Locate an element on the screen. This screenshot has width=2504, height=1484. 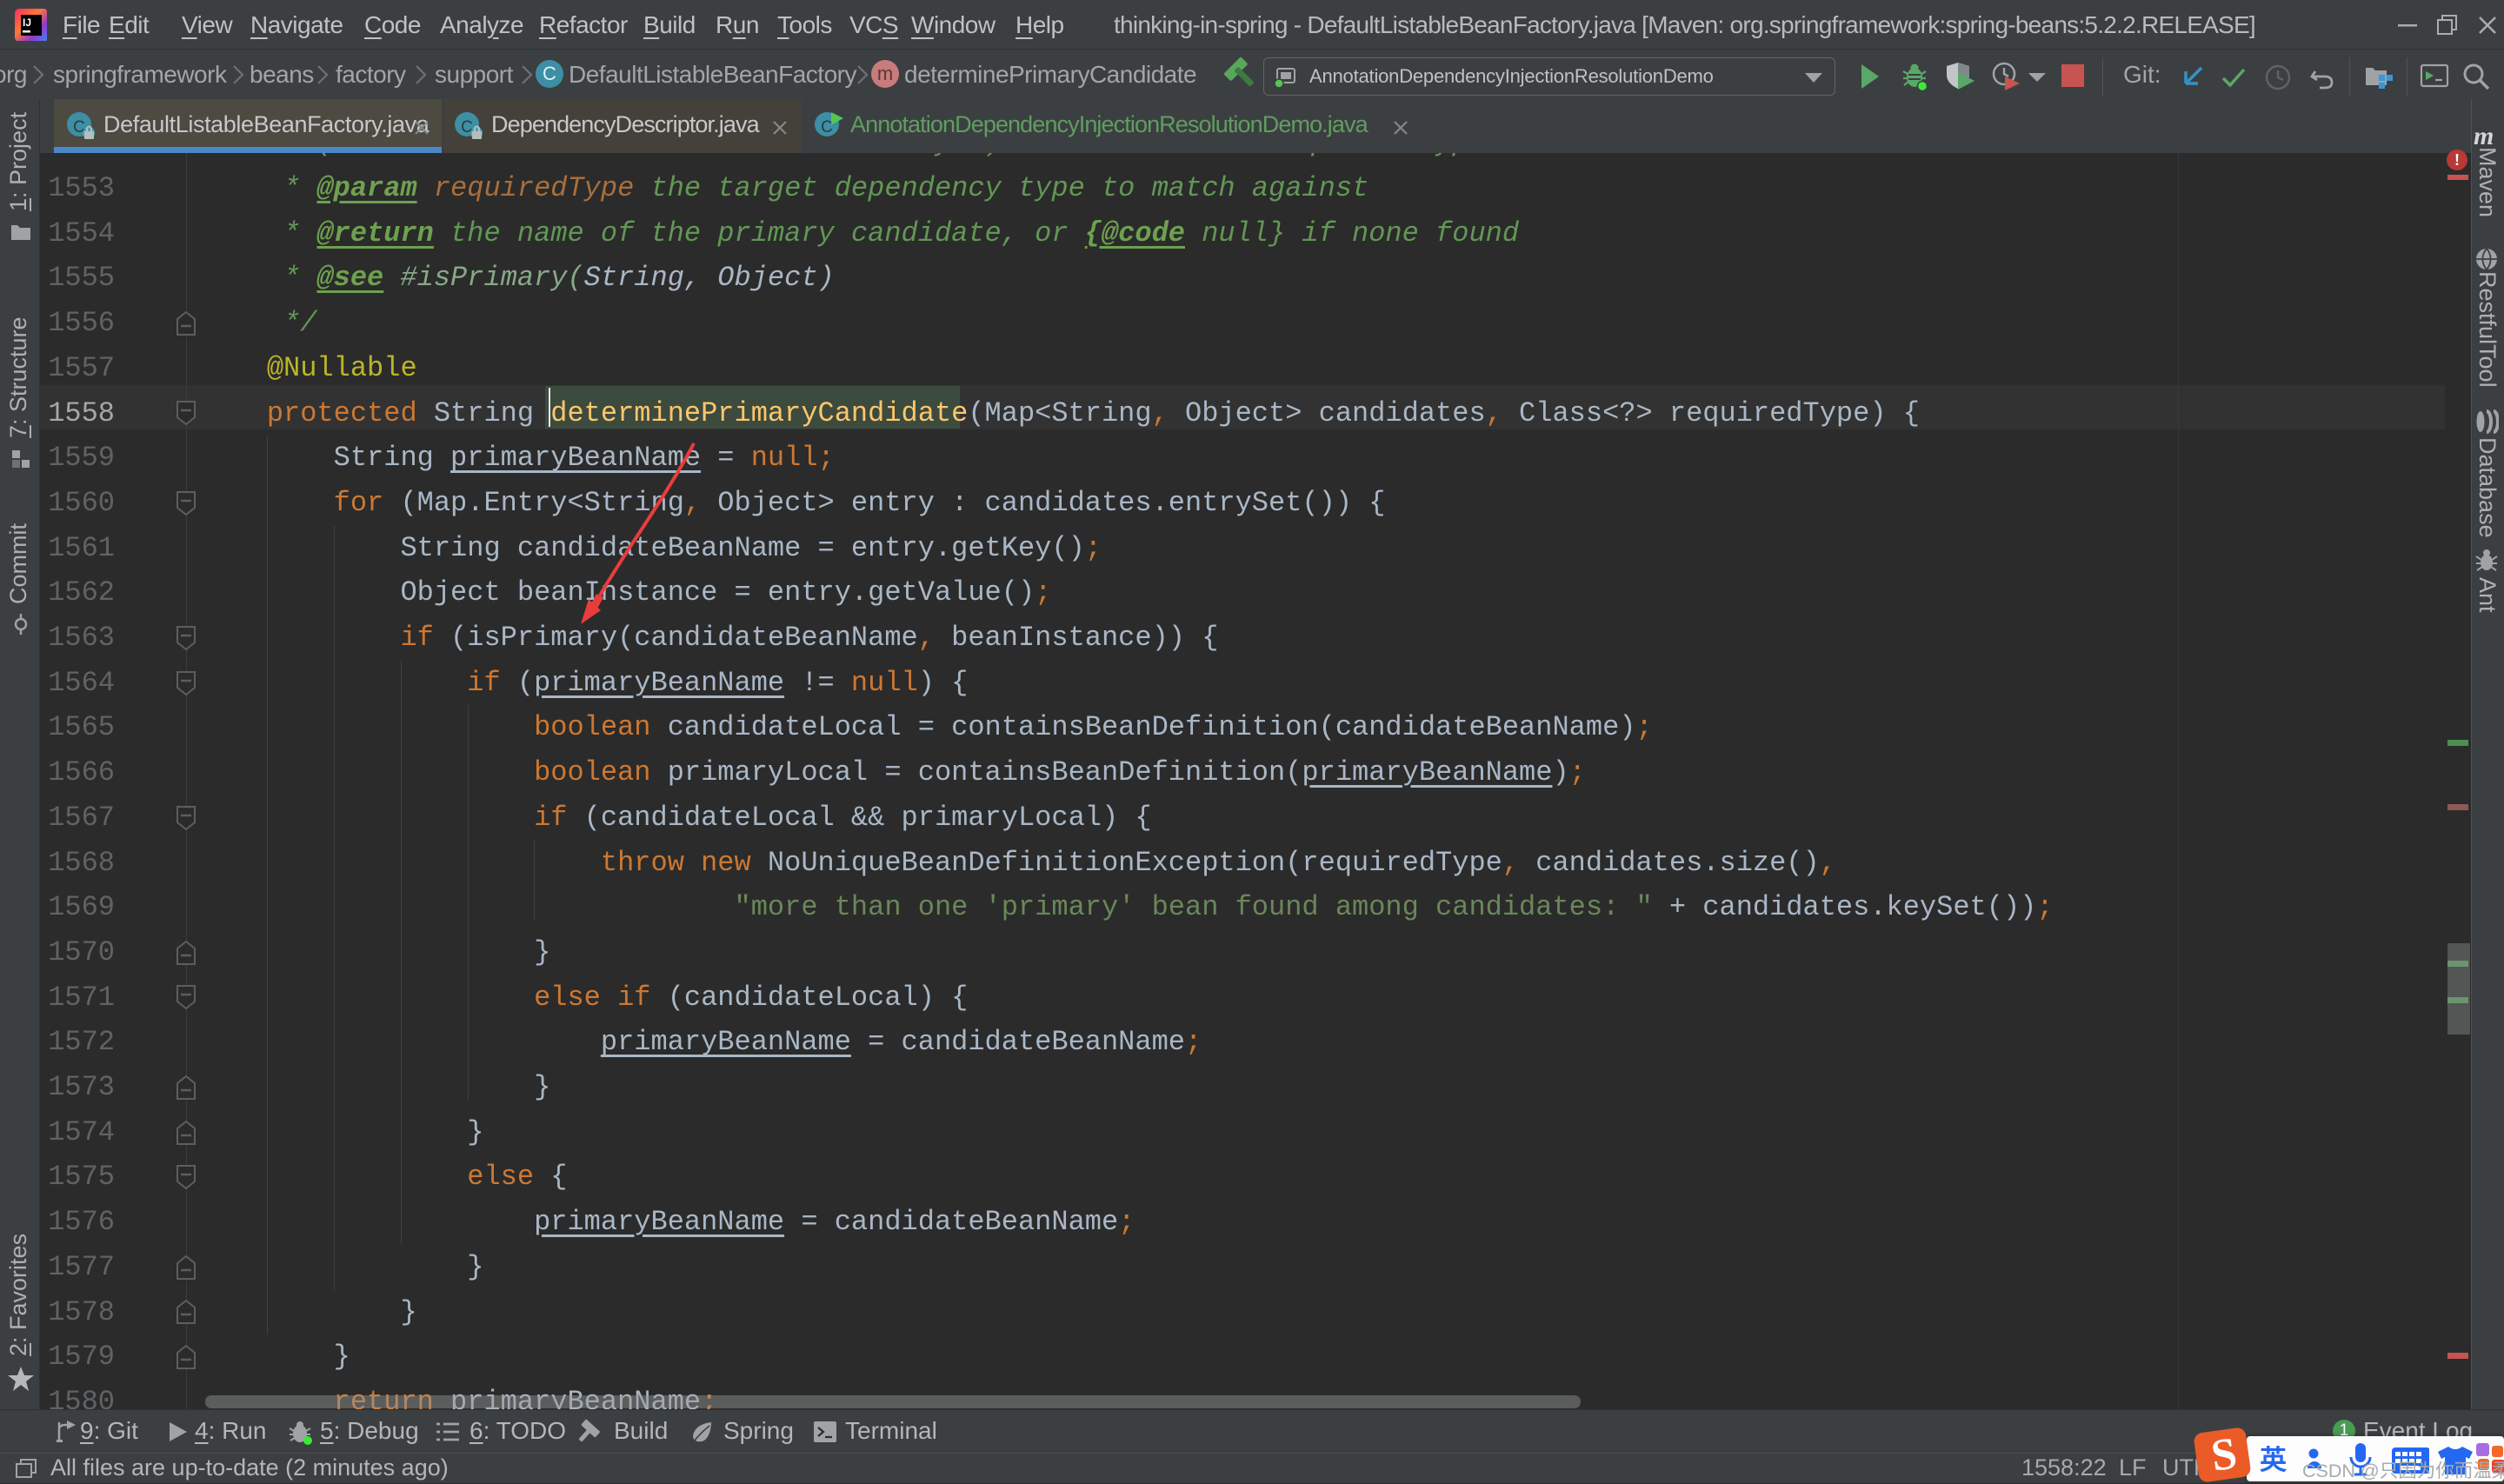
svg-text: IJ is located at coordinates (27, 23).